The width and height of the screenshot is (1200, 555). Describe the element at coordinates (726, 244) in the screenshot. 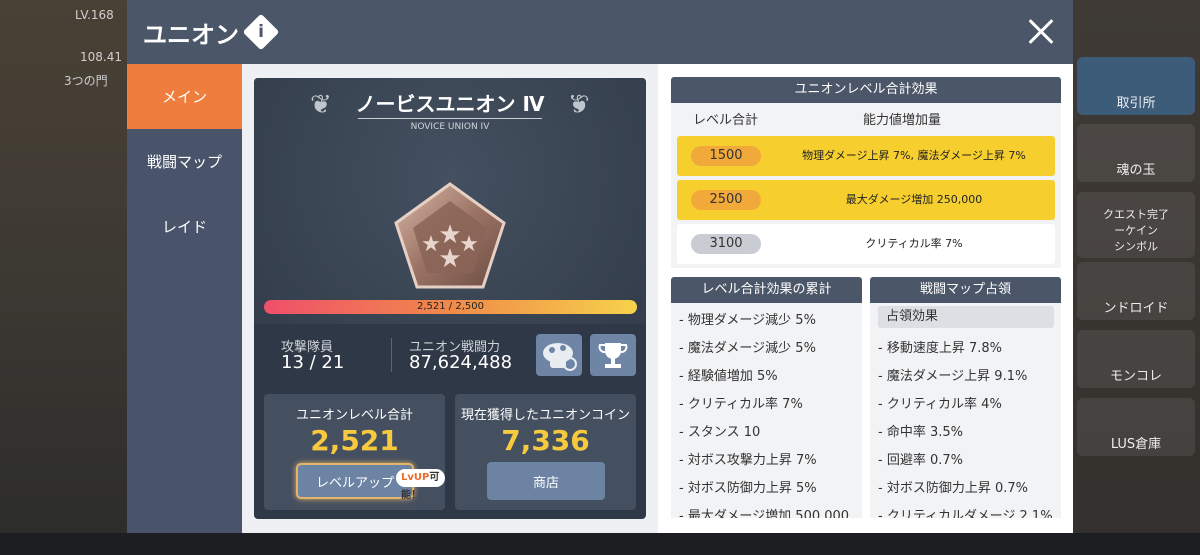

I see `effect-level-pill: 3100` at that location.